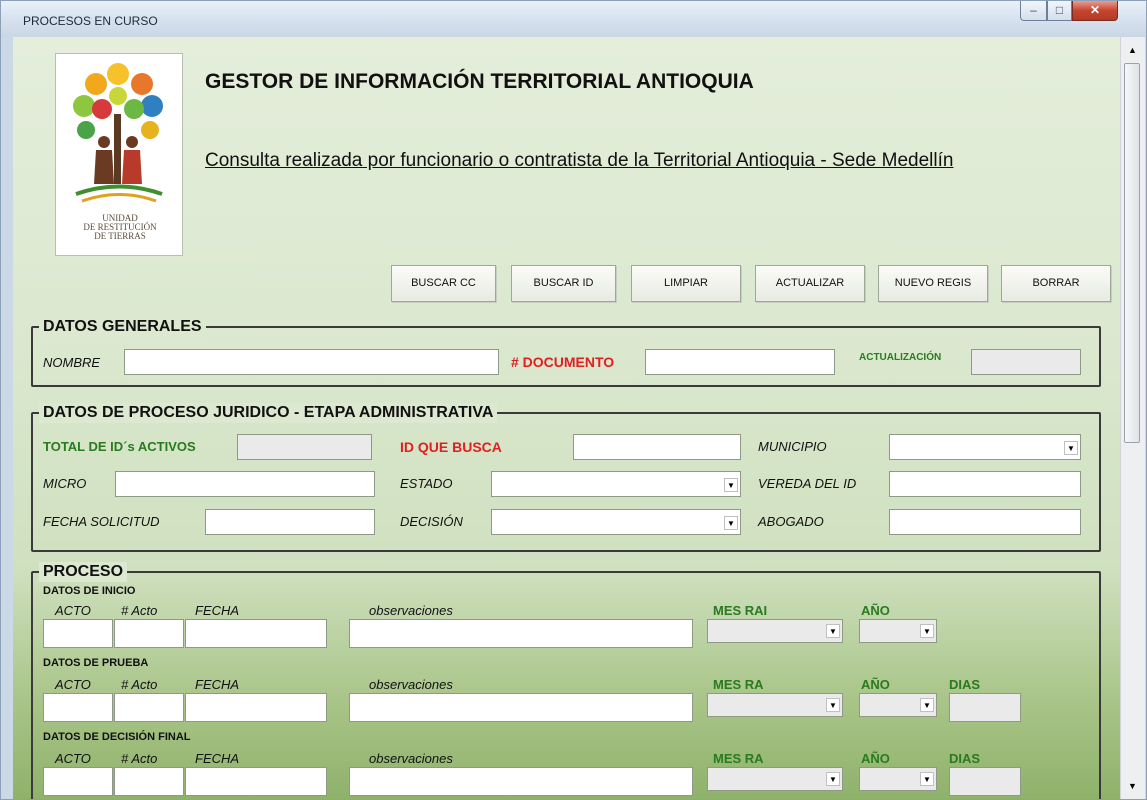  Describe the element at coordinates (810, 283) in the screenshot. I see `actualizar-button: ACTUALIZAR` at that location.